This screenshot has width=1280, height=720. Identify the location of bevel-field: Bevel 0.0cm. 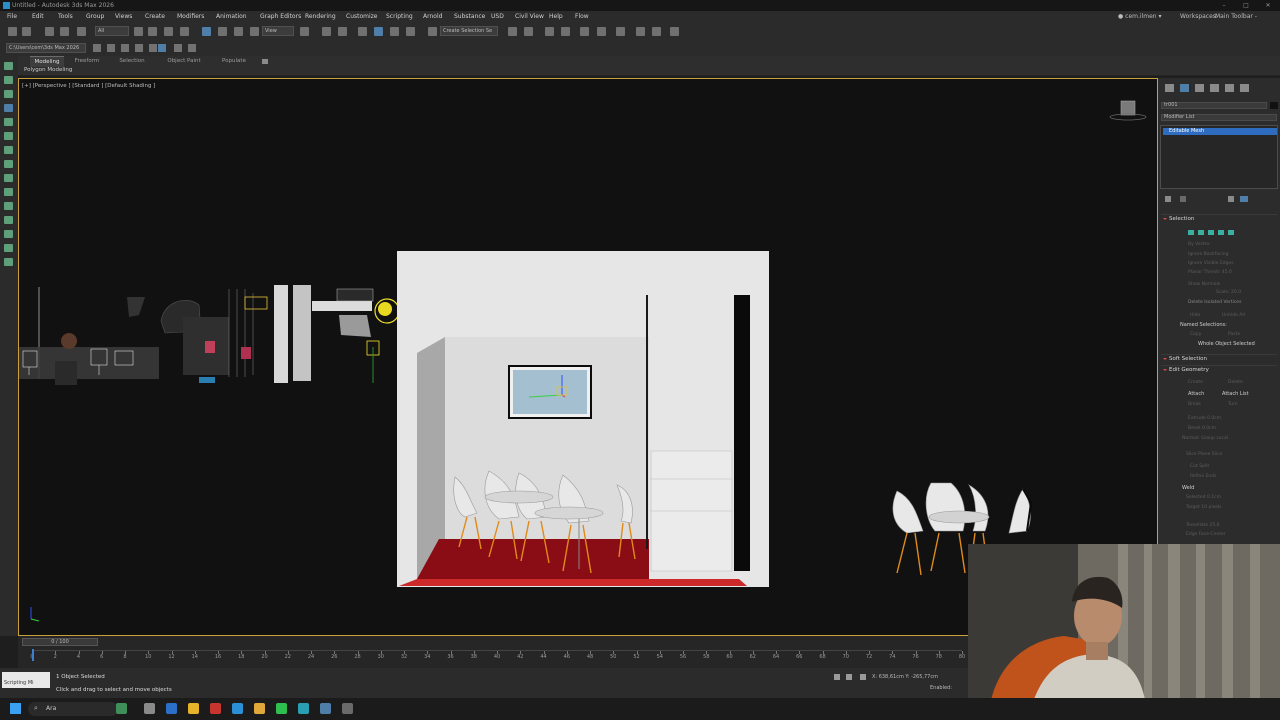
(1202, 428).